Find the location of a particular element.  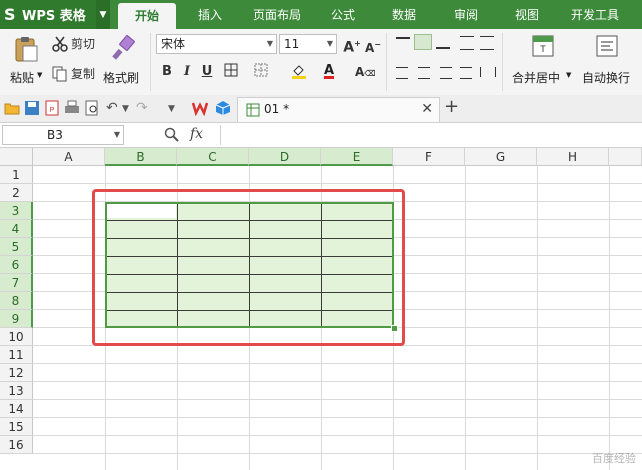

format-painter-icon is located at coordinates (123, 47).